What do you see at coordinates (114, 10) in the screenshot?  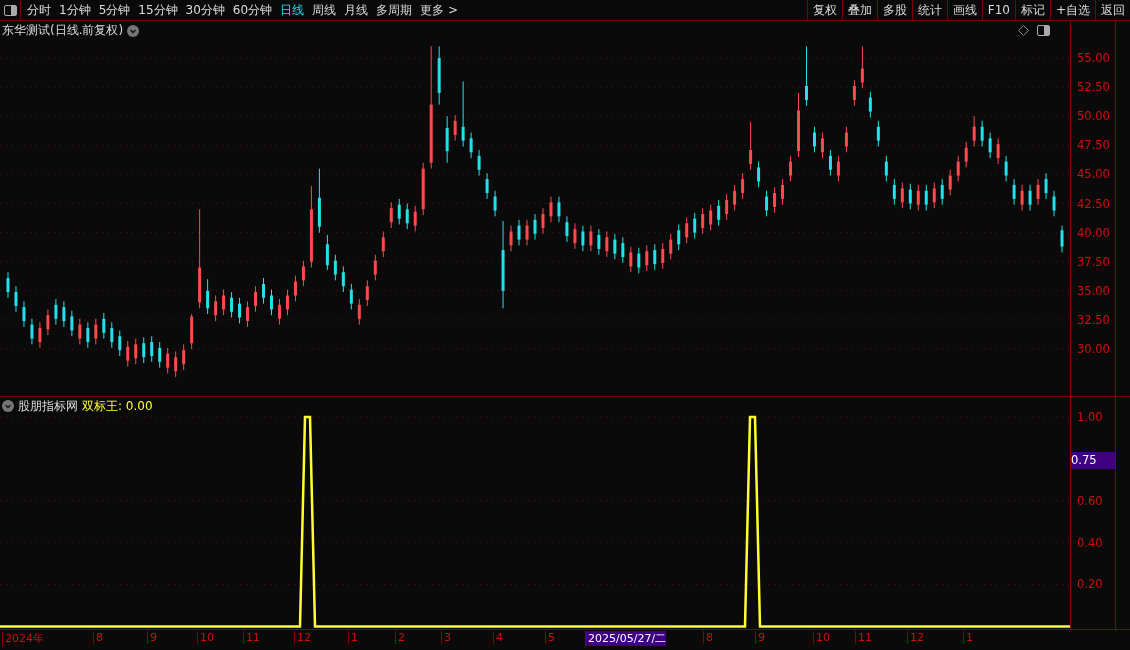 I see `period-tab: 5分钟` at bounding box center [114, 10].